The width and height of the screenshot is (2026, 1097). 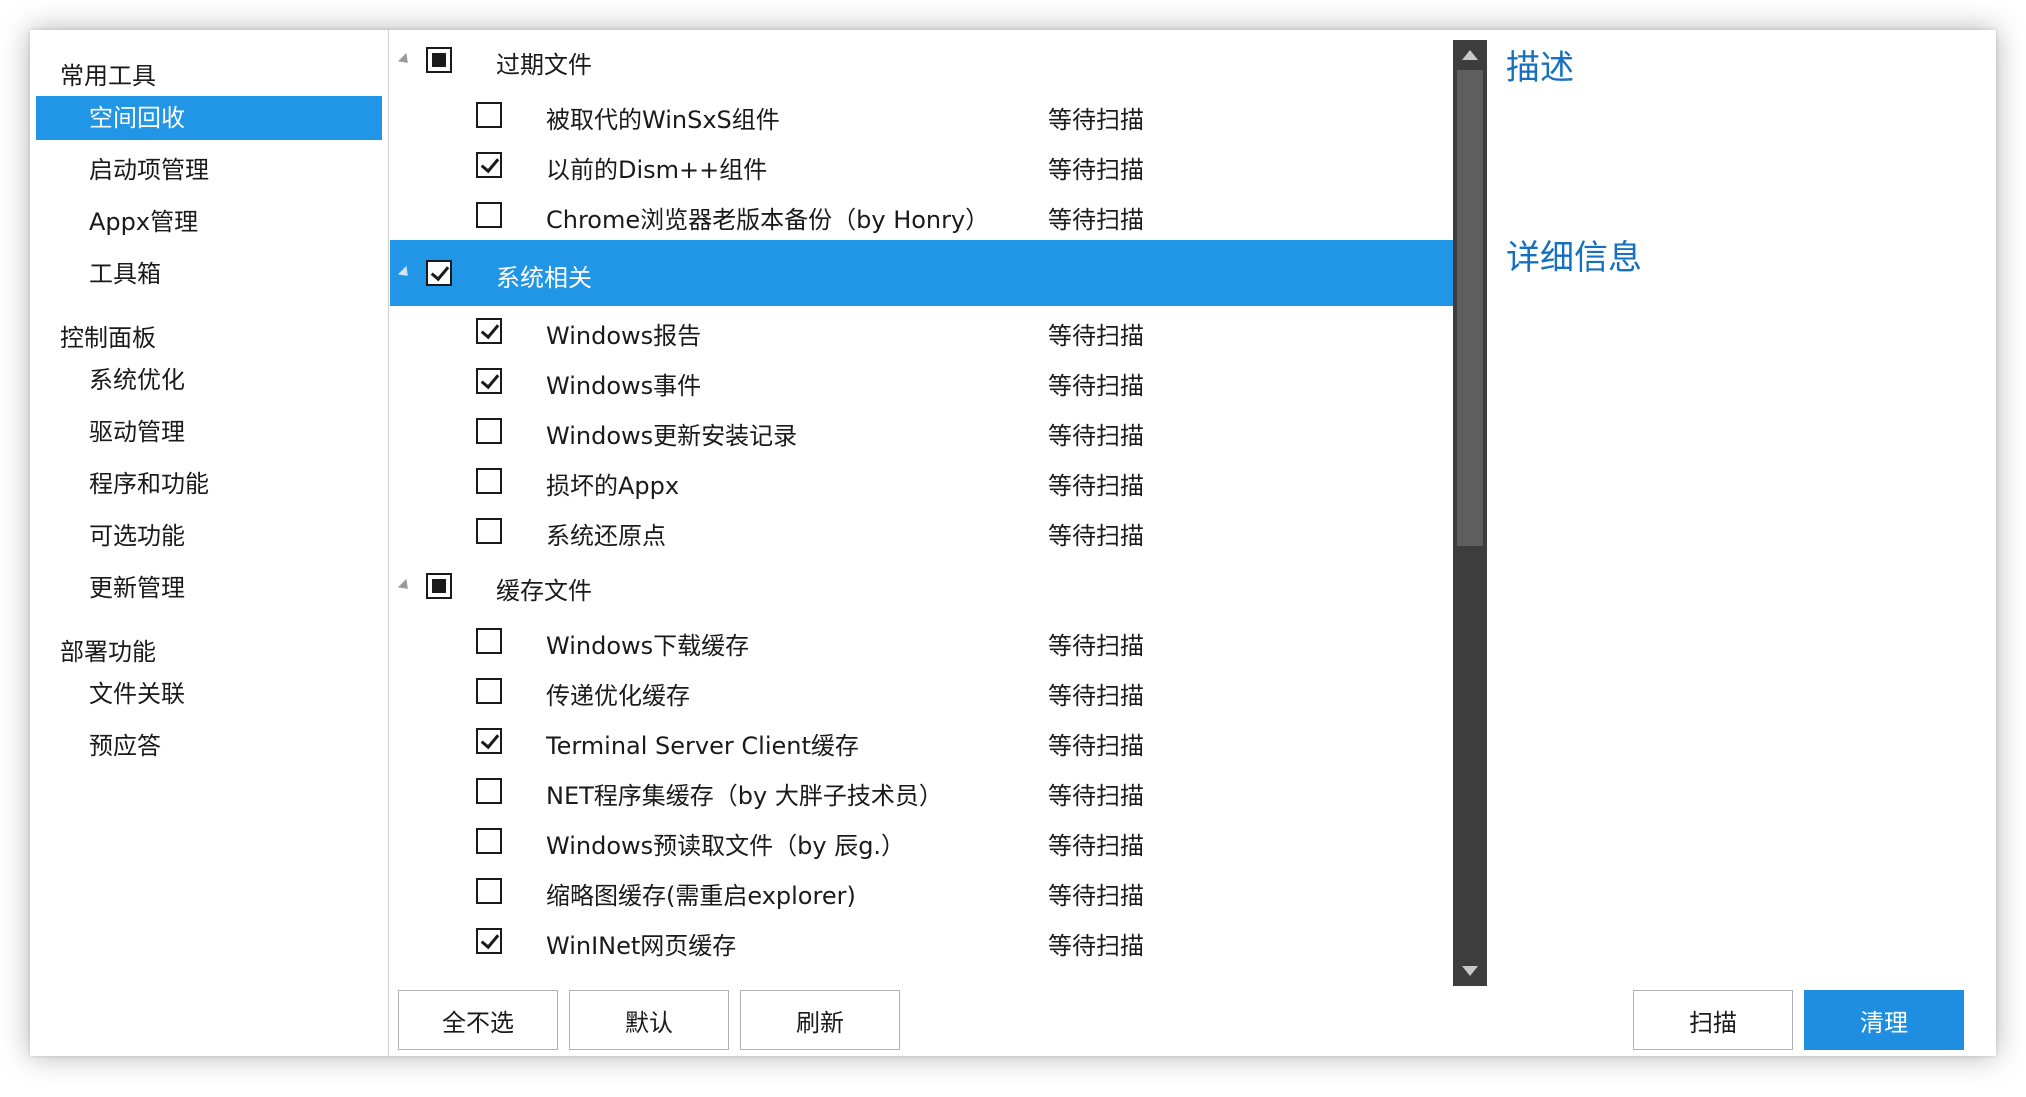 What do you see at coordinates (1574, 258) in the screenshot?
I see `detail-info-title: 详细信息` at bounding box center [1574, 258].